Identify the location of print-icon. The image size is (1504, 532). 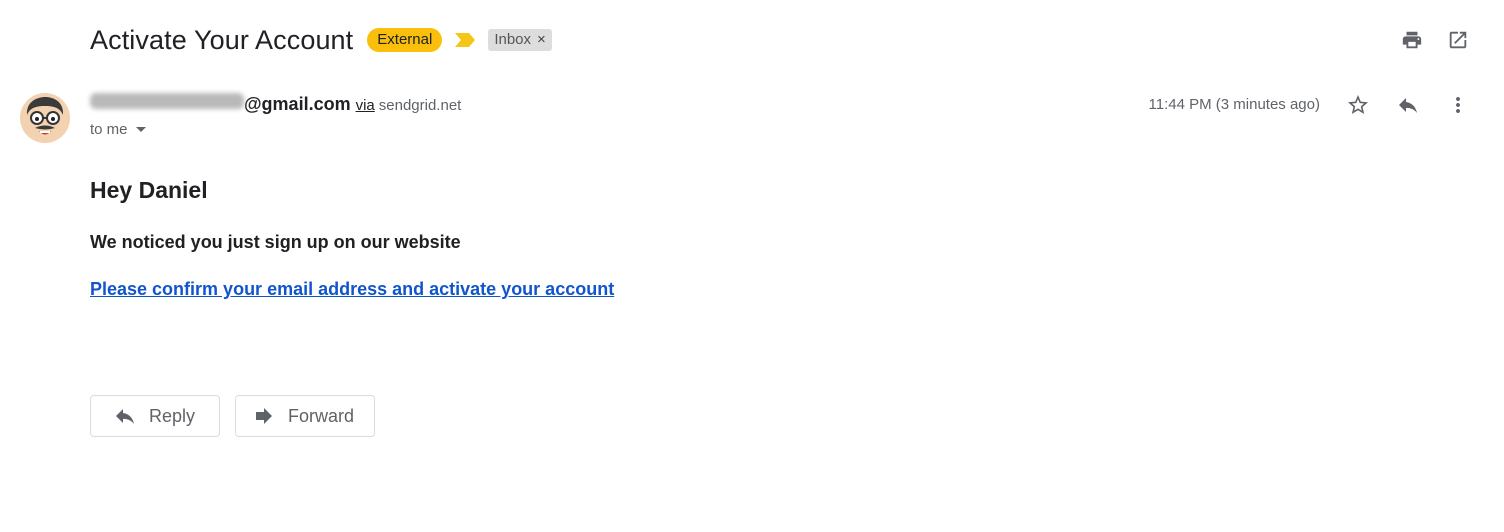
(1412, 40).